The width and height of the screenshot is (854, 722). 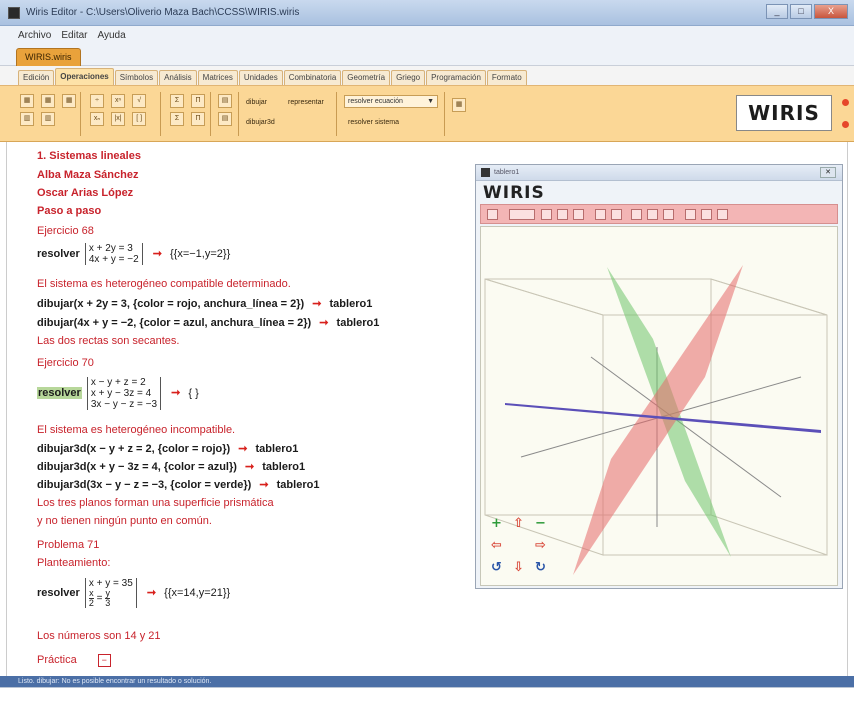 I want to click on solve-equation-combo: resolver ecuación ▼, so click(x=391, y=101).